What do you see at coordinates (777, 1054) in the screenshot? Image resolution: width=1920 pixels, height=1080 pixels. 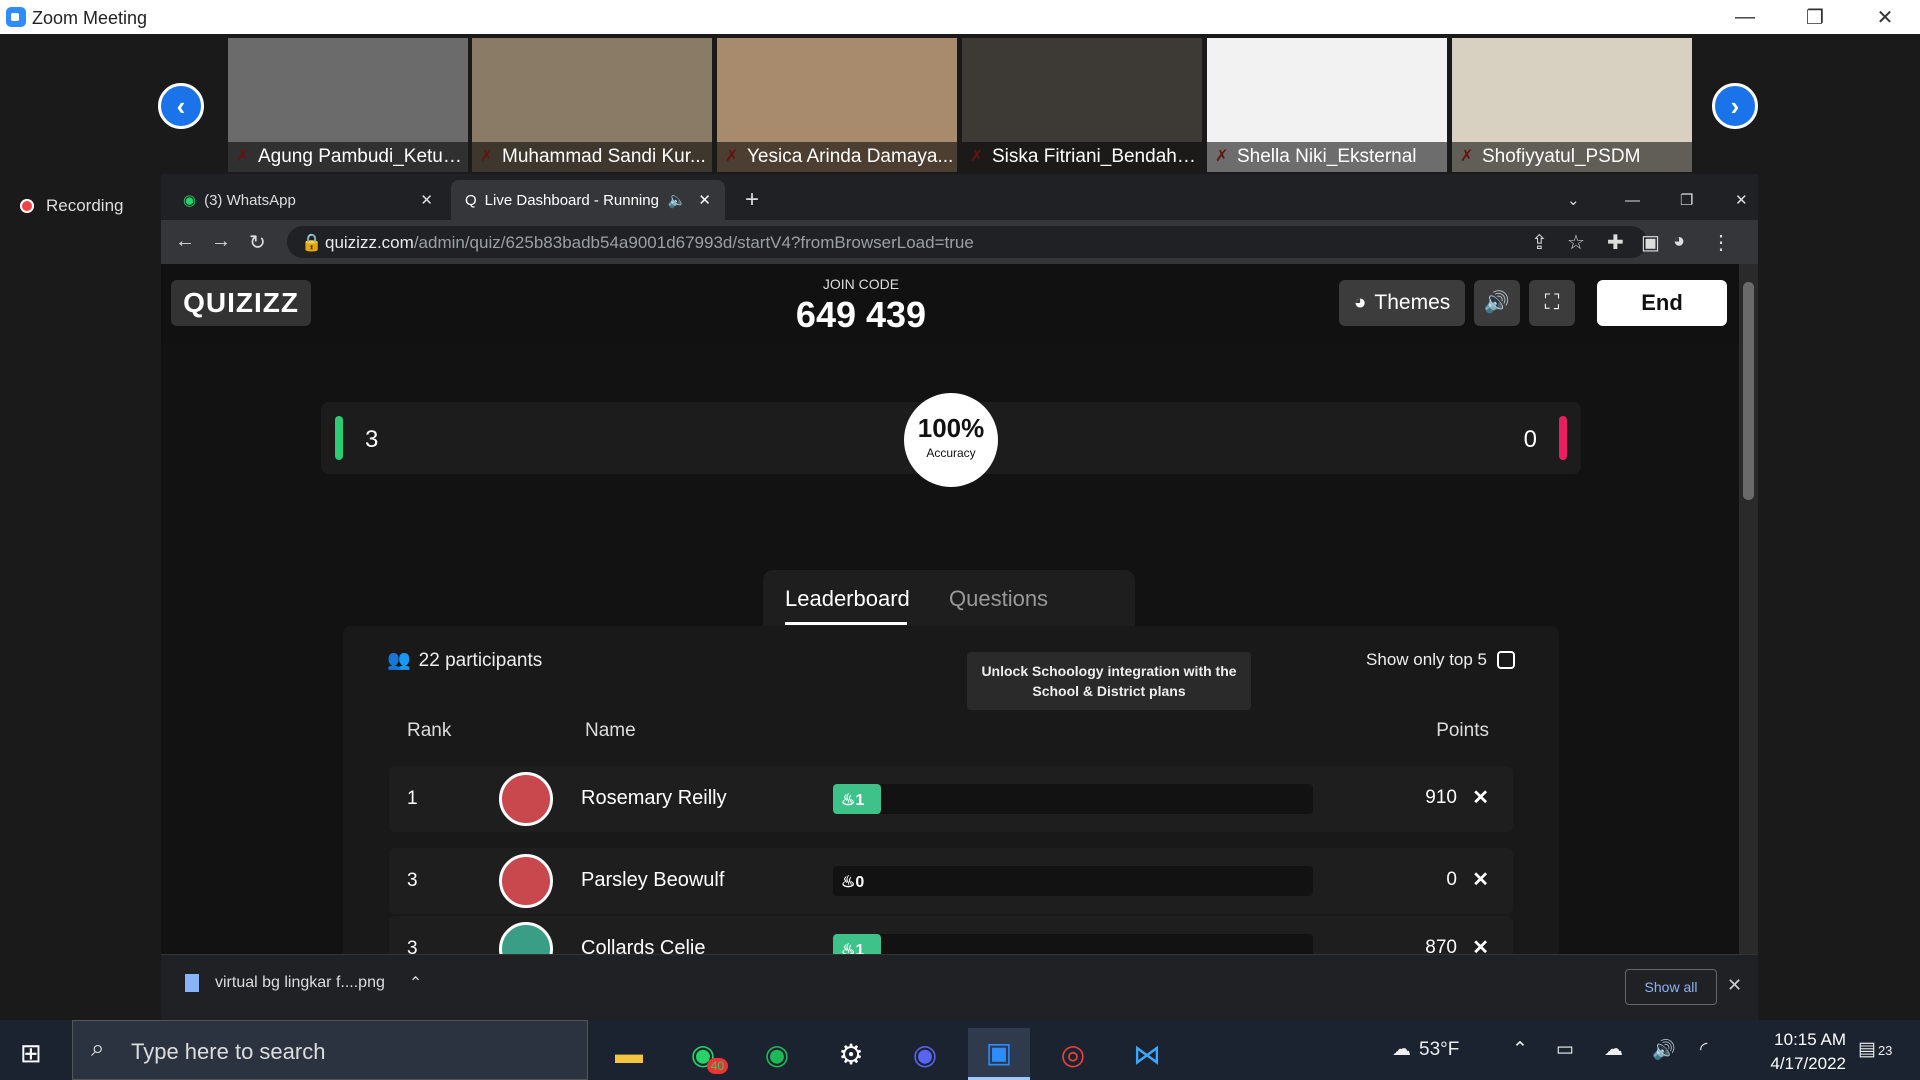 I see `spotify-icon: ◉` at bounding box center [777, 1054].